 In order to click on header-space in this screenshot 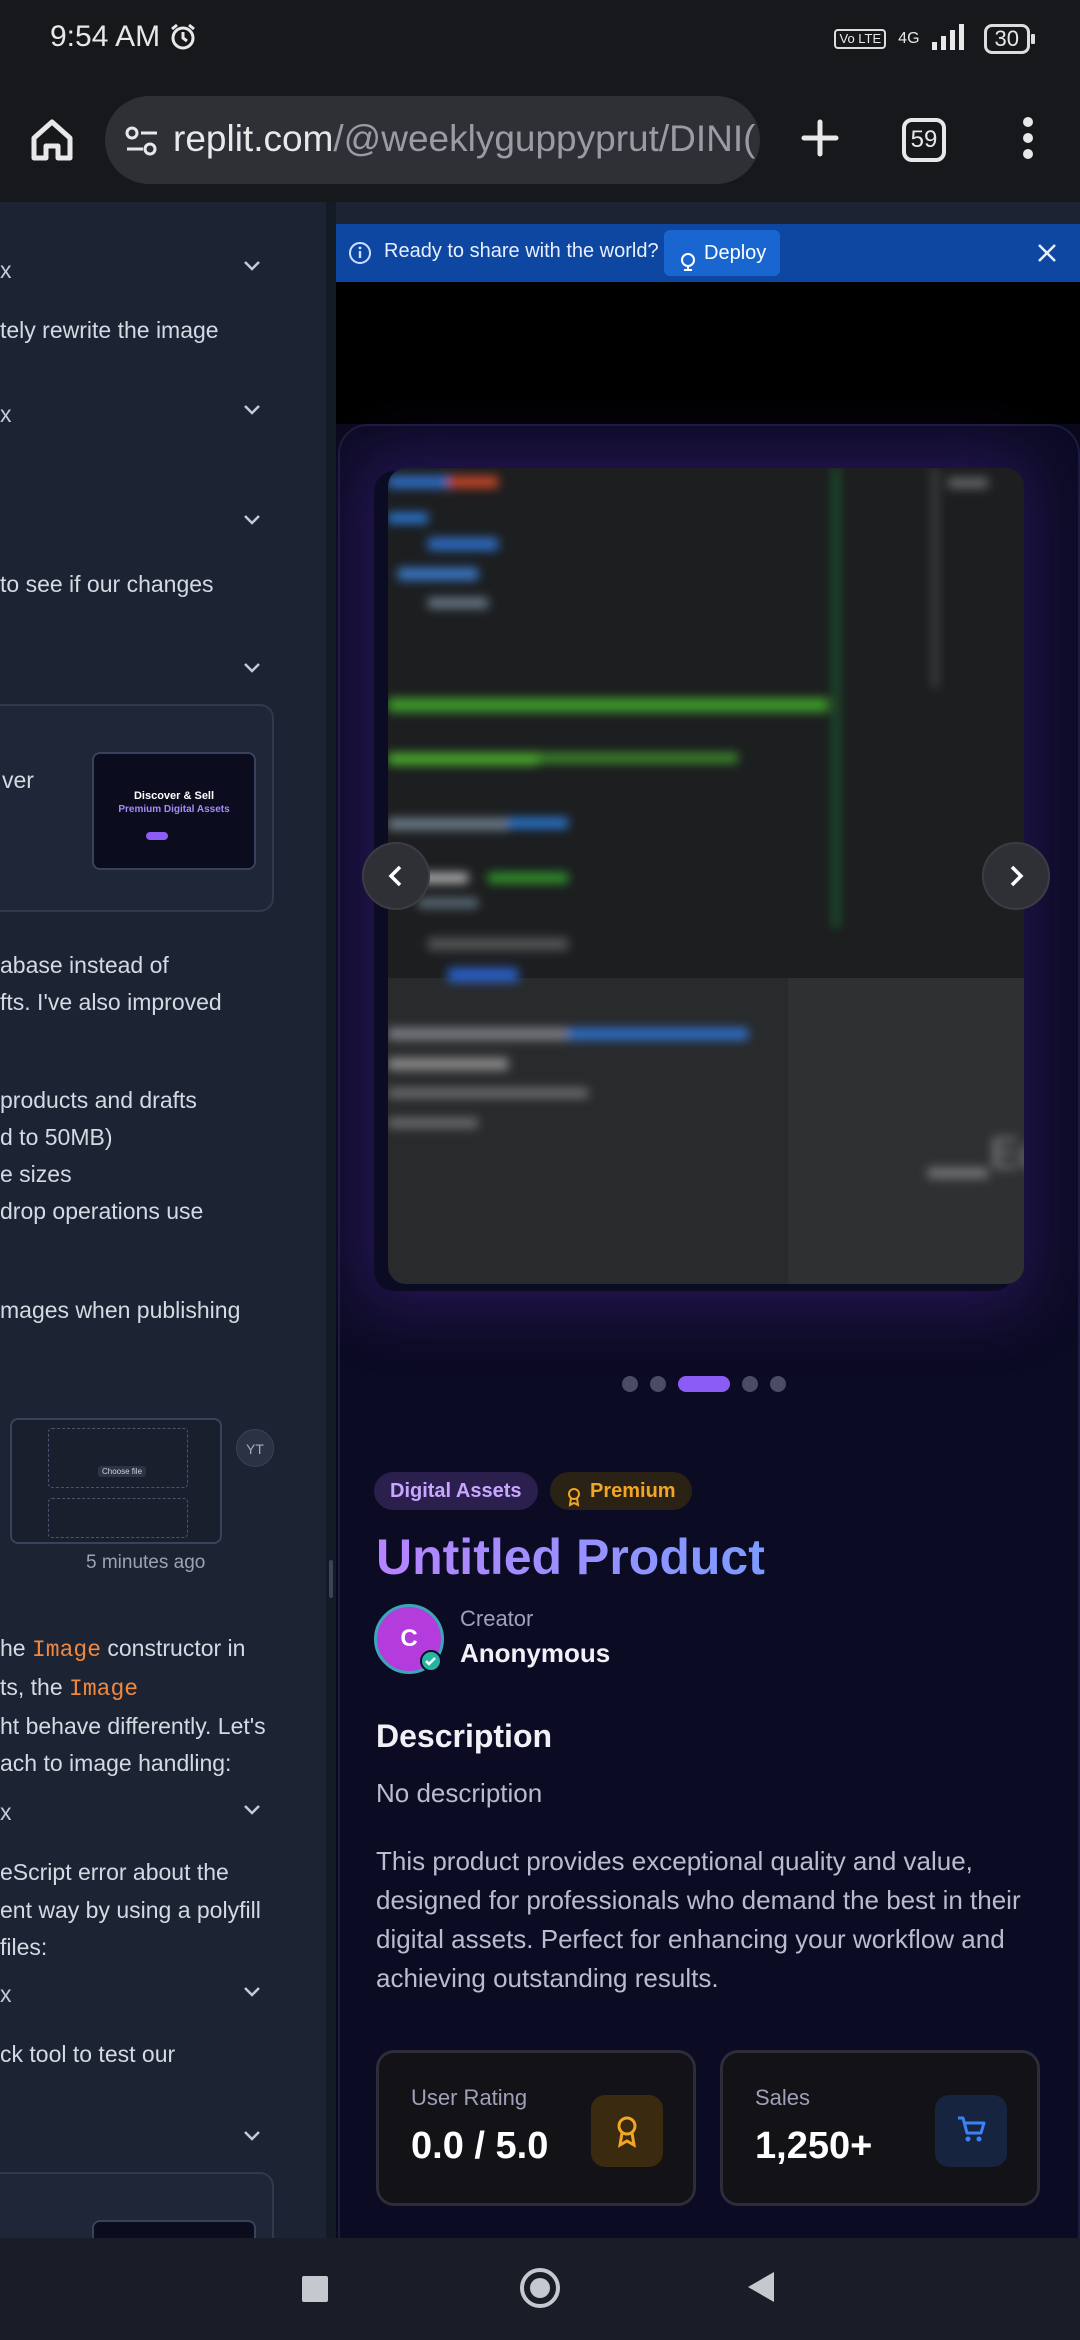, I will do `click(708, 353)`.